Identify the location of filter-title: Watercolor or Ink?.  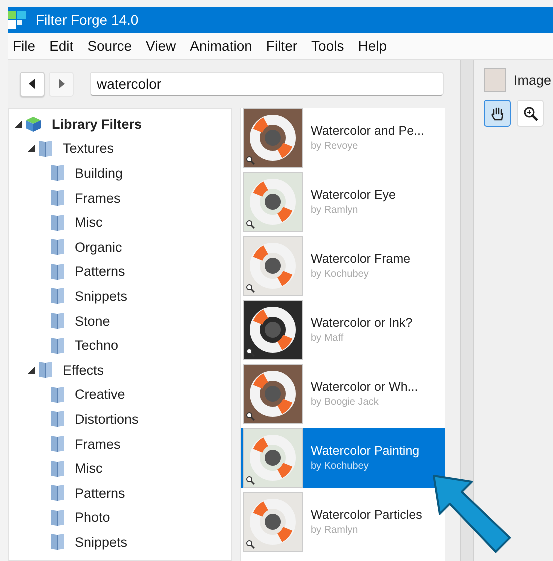
(362, 323).